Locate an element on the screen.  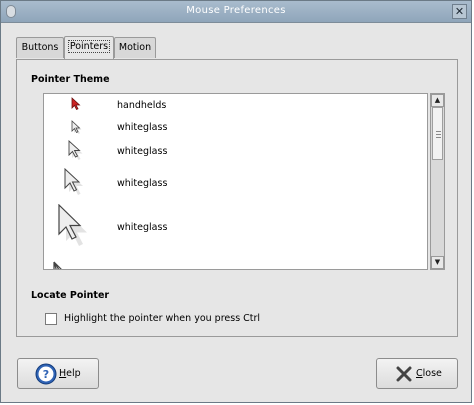
close-button: Close is located at coordinates (417, 373).